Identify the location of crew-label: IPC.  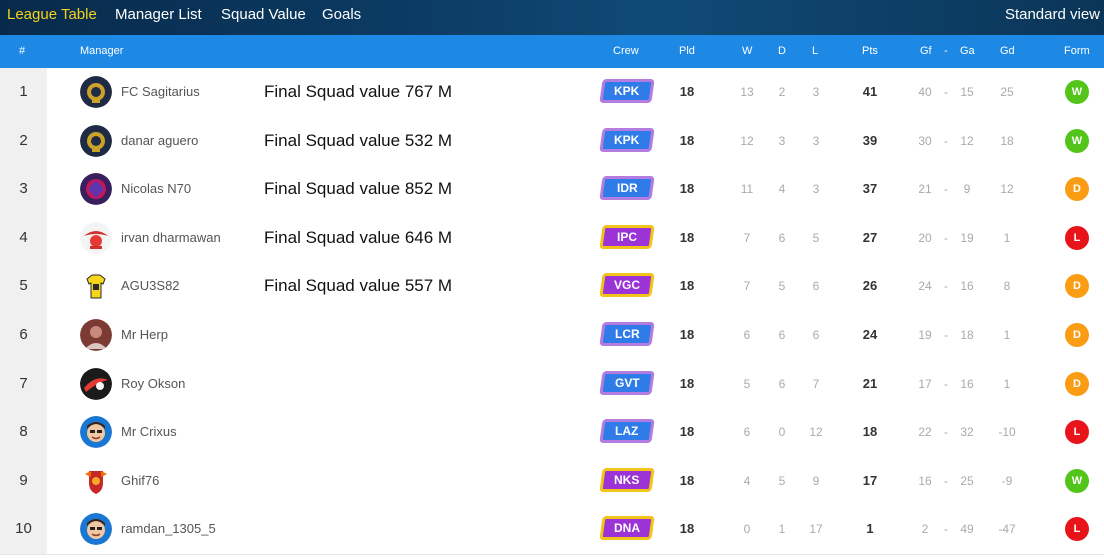
(626, 236).